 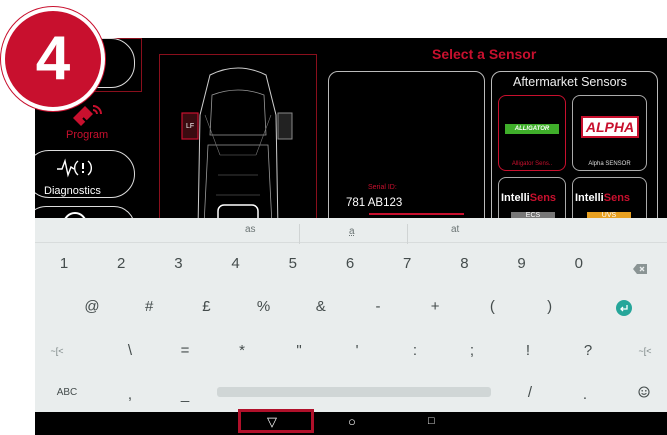 I want to click on keyboard-key: 6, so click(x=350, y=263).